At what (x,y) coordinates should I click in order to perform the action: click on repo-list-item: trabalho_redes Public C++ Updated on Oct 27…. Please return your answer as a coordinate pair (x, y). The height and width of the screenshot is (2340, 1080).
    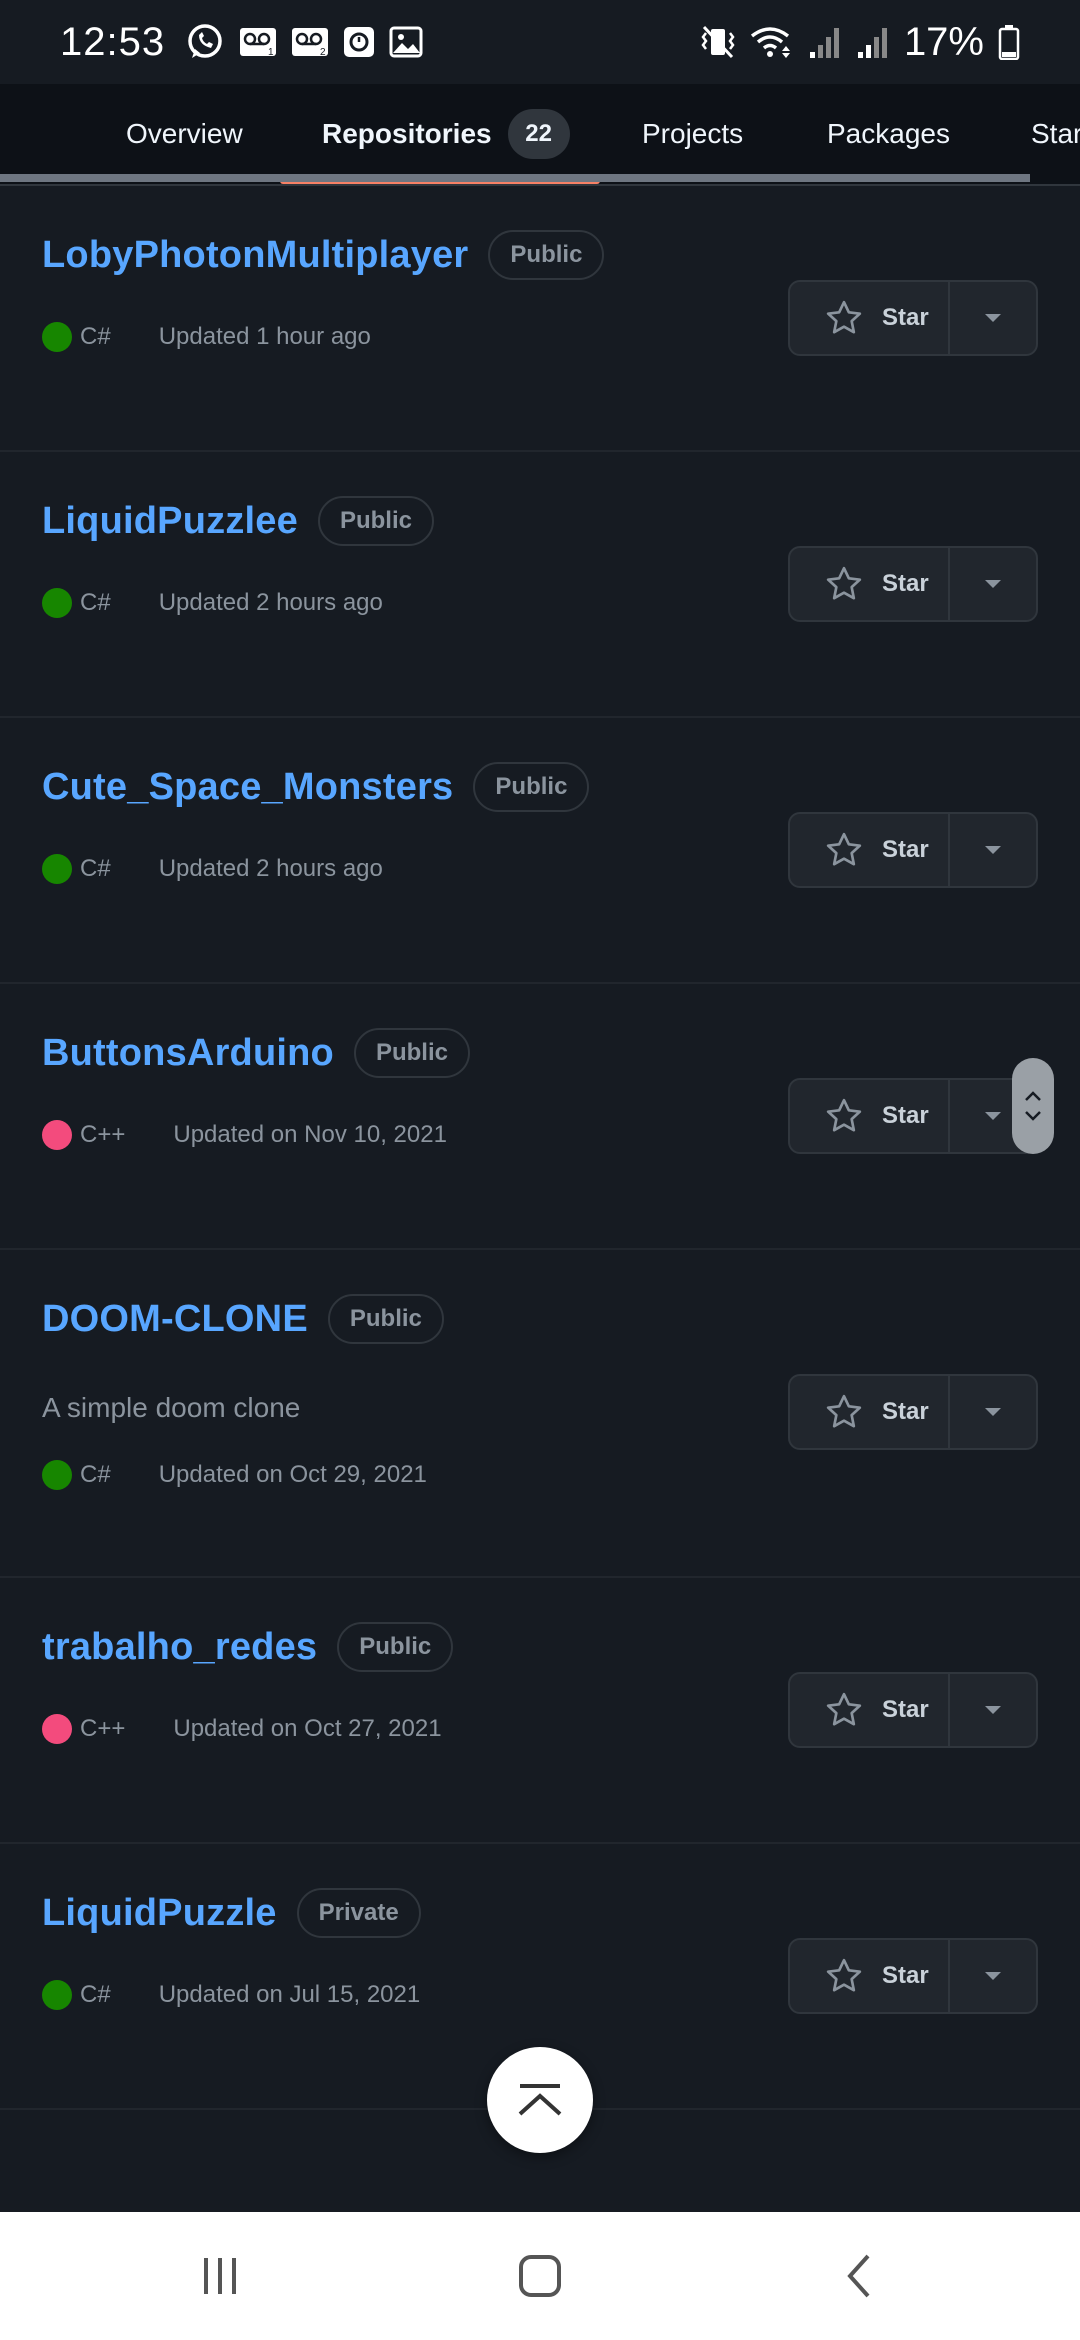
    Looking at the image, I should click on (540, 1711).